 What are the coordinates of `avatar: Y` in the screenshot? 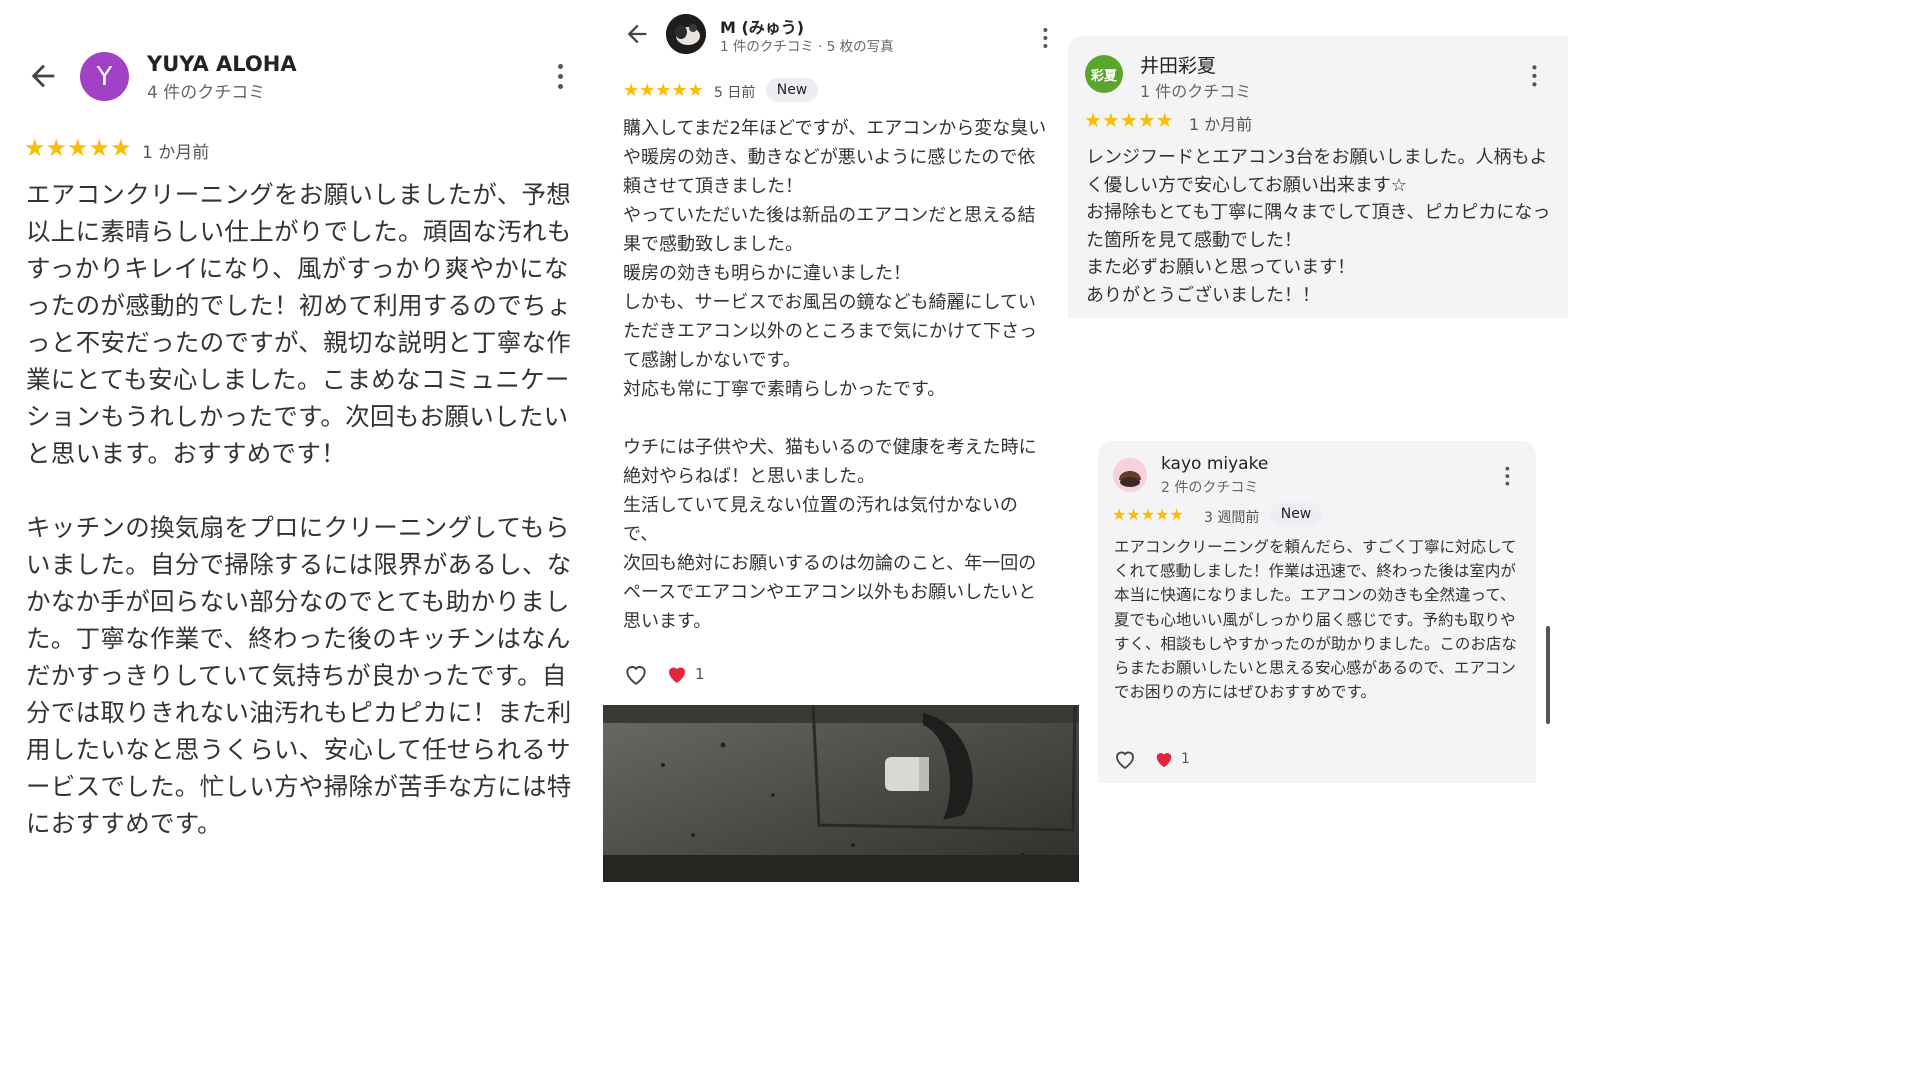 It's located at (104, 76).